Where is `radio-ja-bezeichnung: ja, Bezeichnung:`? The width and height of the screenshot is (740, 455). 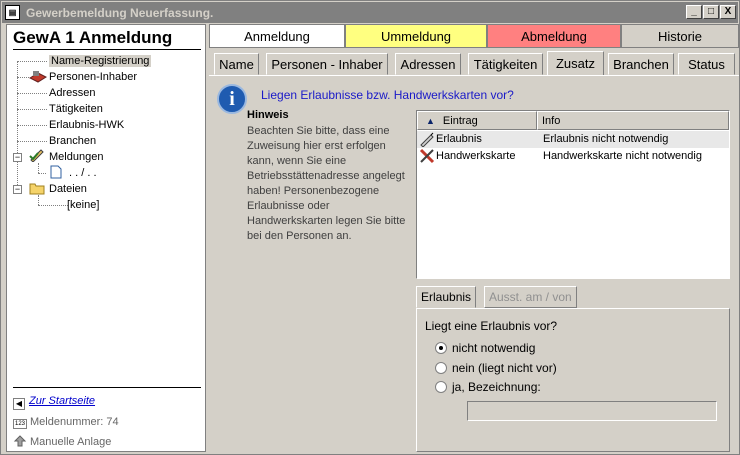
radio-ja-bezeichnung: ja, Bezeichnung: is located at coordinates (488, 387).